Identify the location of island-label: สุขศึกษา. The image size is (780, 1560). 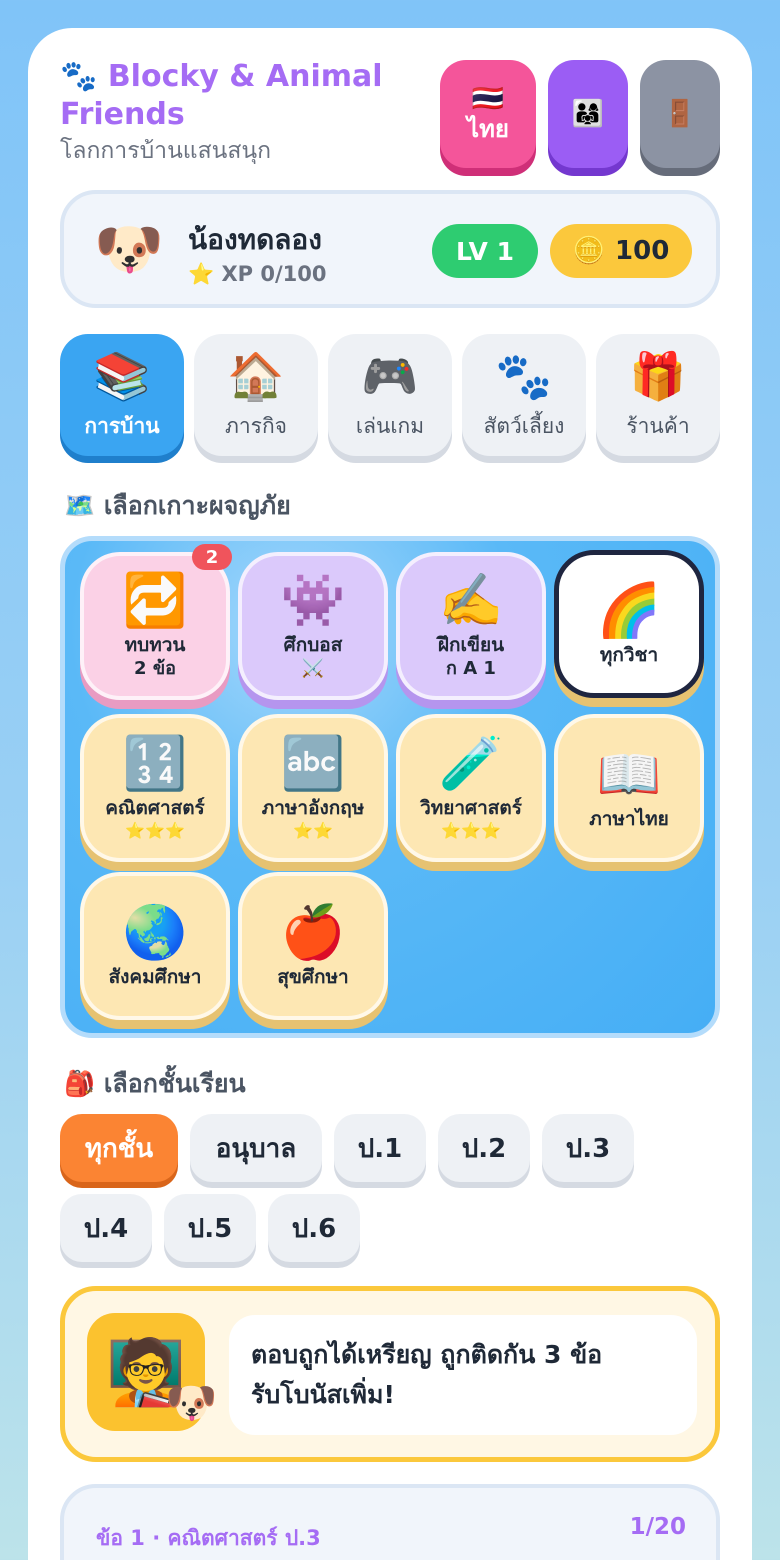
(313, 977).